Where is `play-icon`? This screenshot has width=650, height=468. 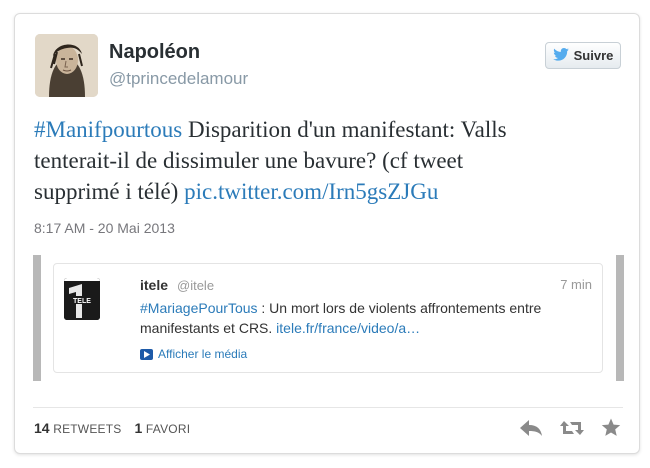 play-icon is located at coordinates (146, 354).